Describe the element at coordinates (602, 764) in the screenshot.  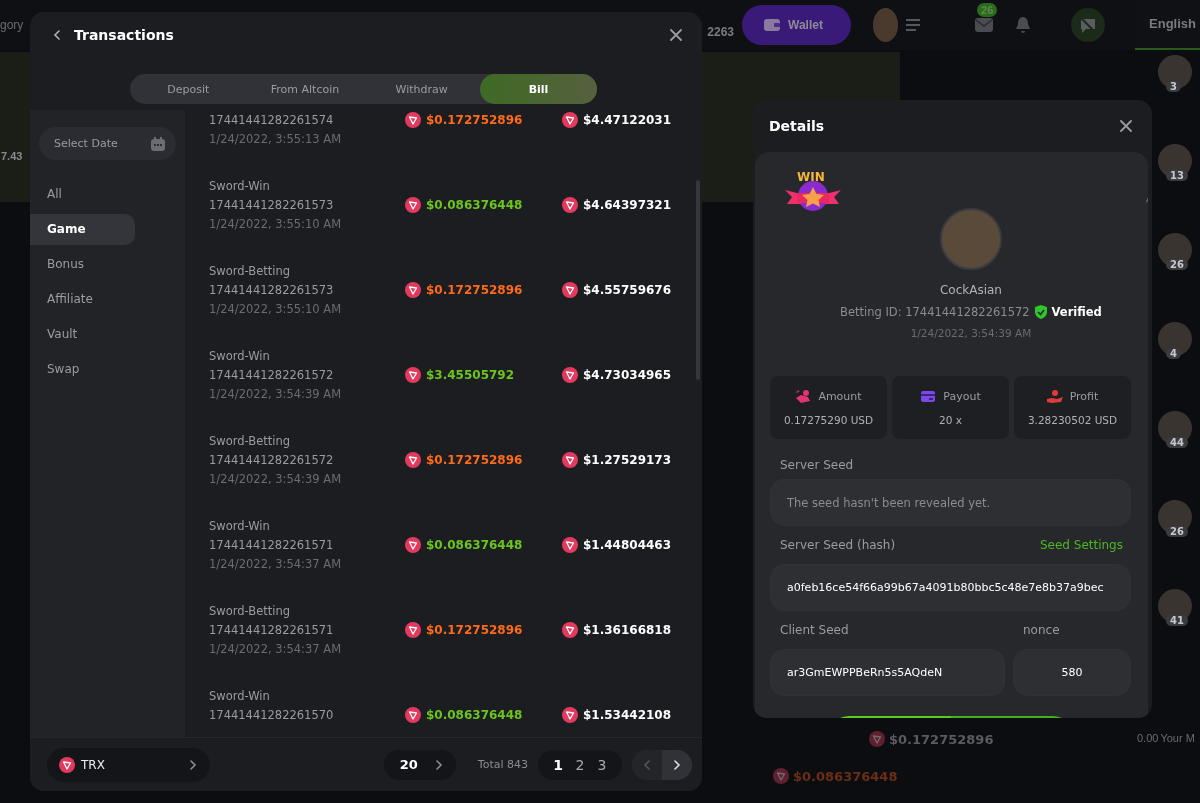
I see `page-number: 3` at that location.